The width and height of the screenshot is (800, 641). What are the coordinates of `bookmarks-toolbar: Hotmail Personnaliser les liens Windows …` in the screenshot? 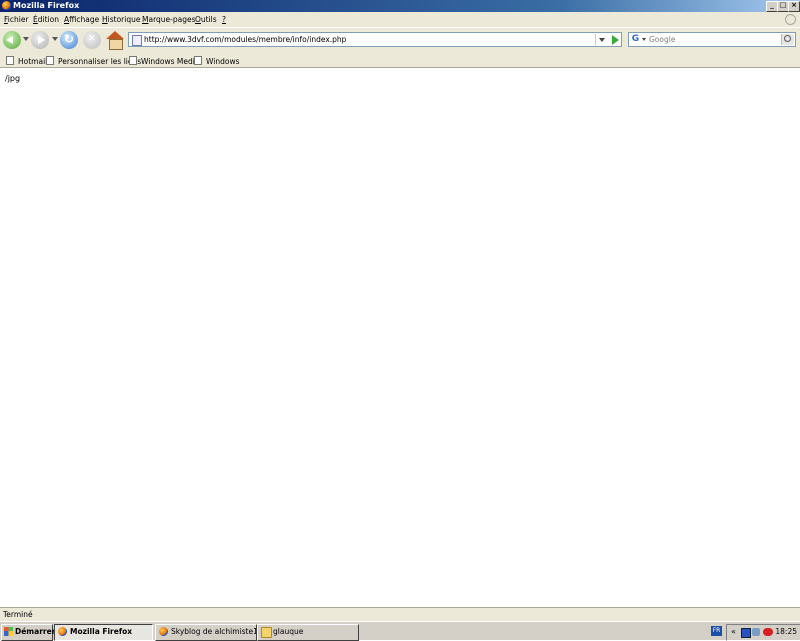 It's located at (400, 60).